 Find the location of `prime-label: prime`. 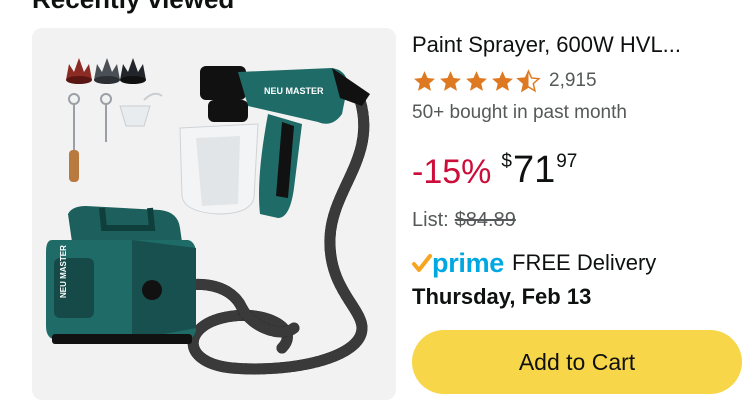

prime-label: prime is located at coordinates (468, 263).